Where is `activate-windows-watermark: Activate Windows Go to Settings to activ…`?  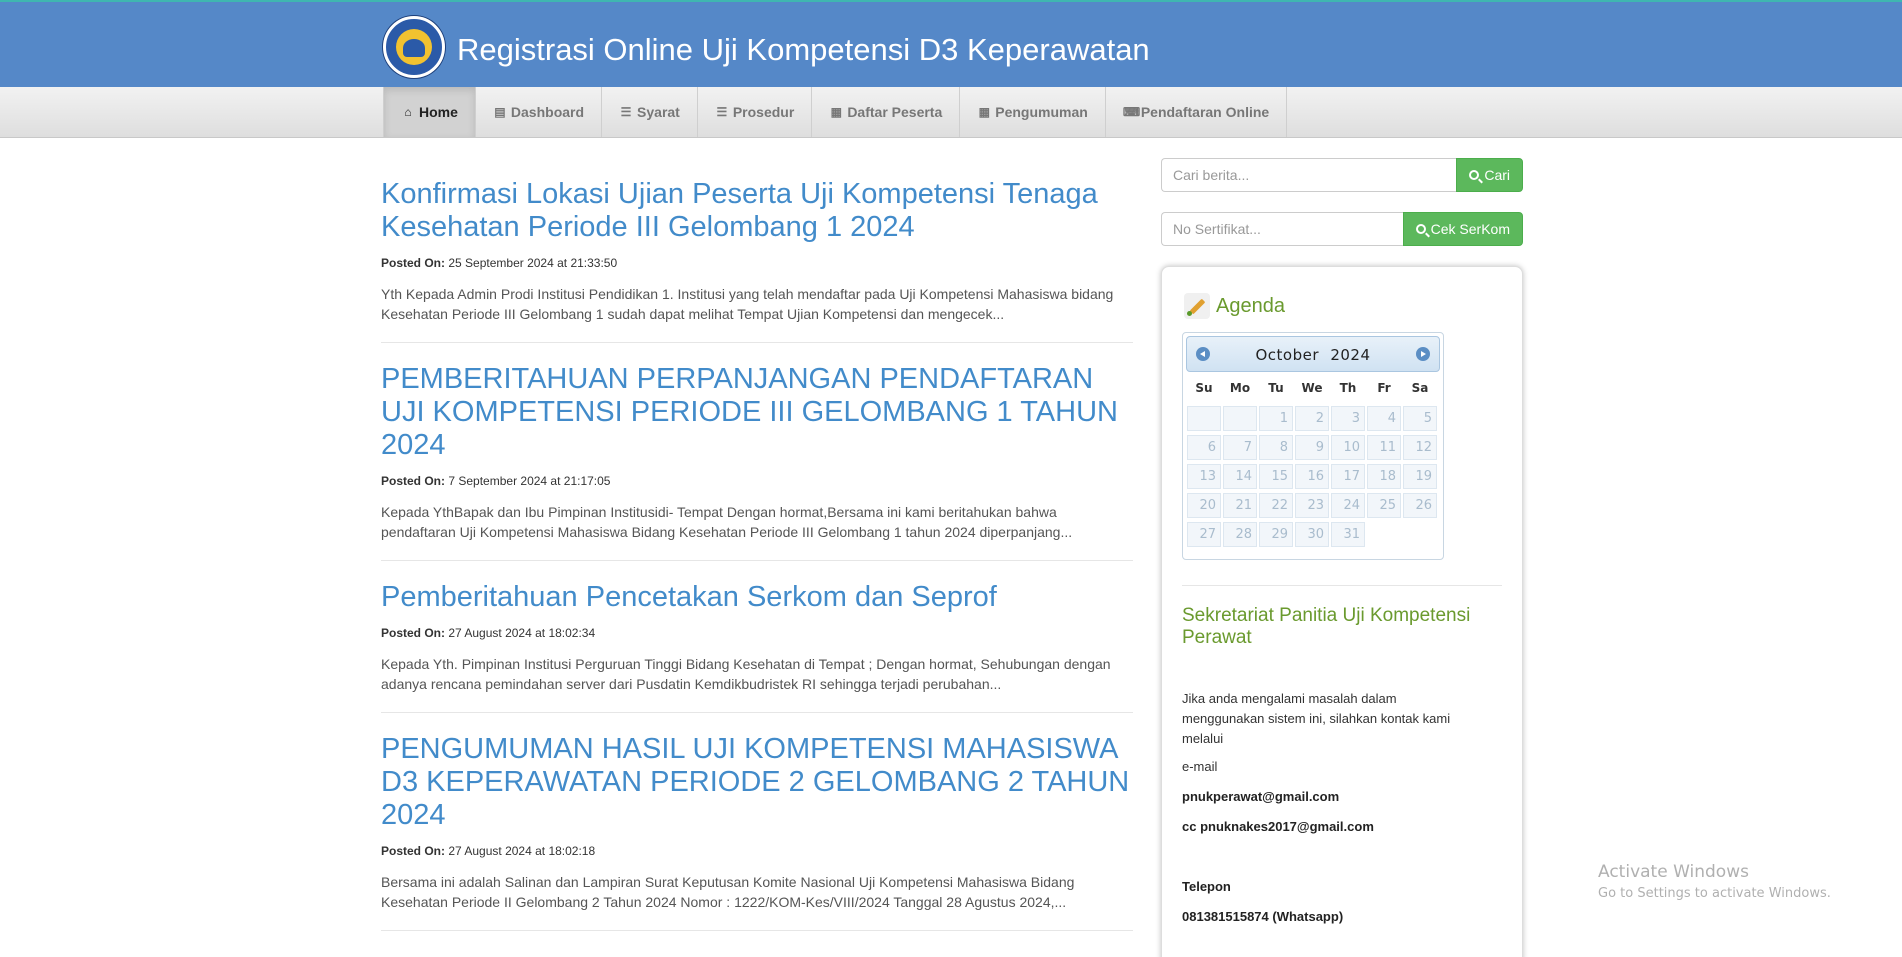
activate-windows-watermark: Activate Windows Go to Settings to activ… is located at coordinates (1714, 881).